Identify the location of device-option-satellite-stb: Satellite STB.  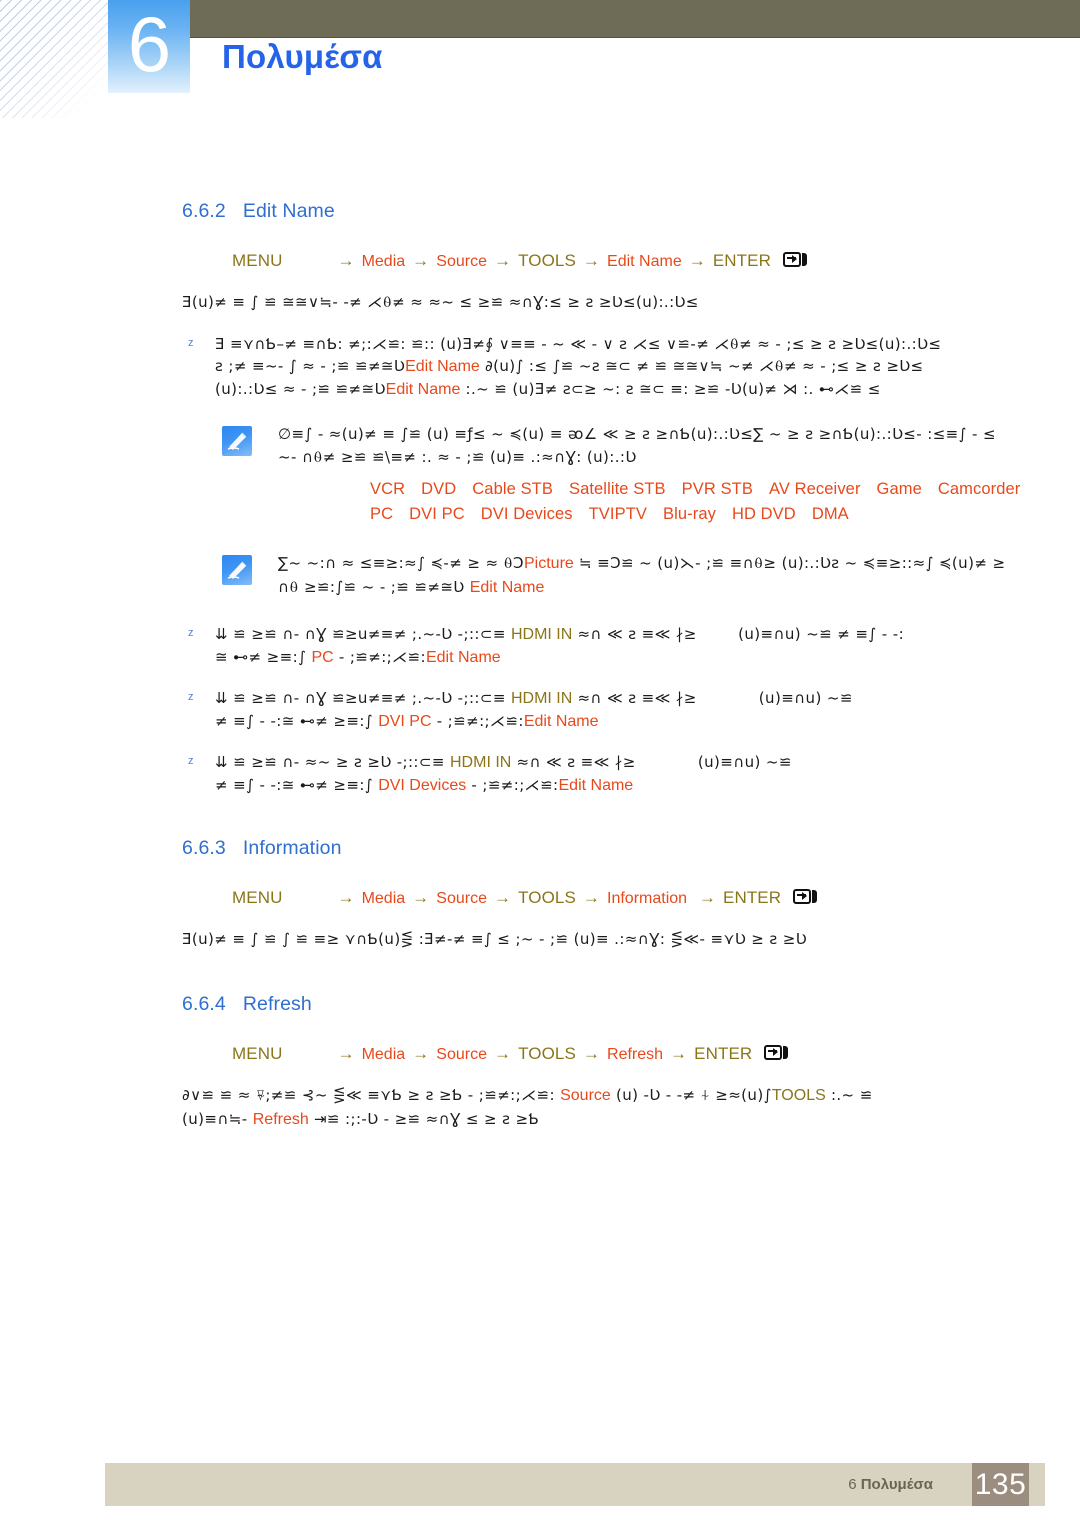
(617, 489).